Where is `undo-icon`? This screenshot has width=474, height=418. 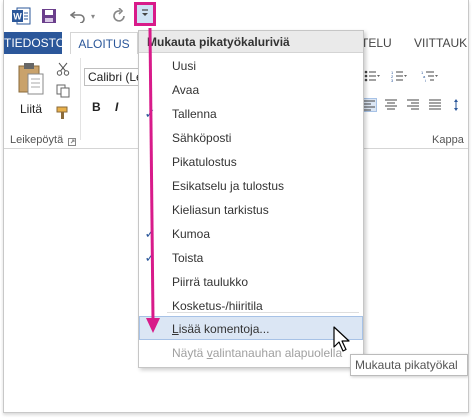 undo-icon is located at coordinates (78, 16).